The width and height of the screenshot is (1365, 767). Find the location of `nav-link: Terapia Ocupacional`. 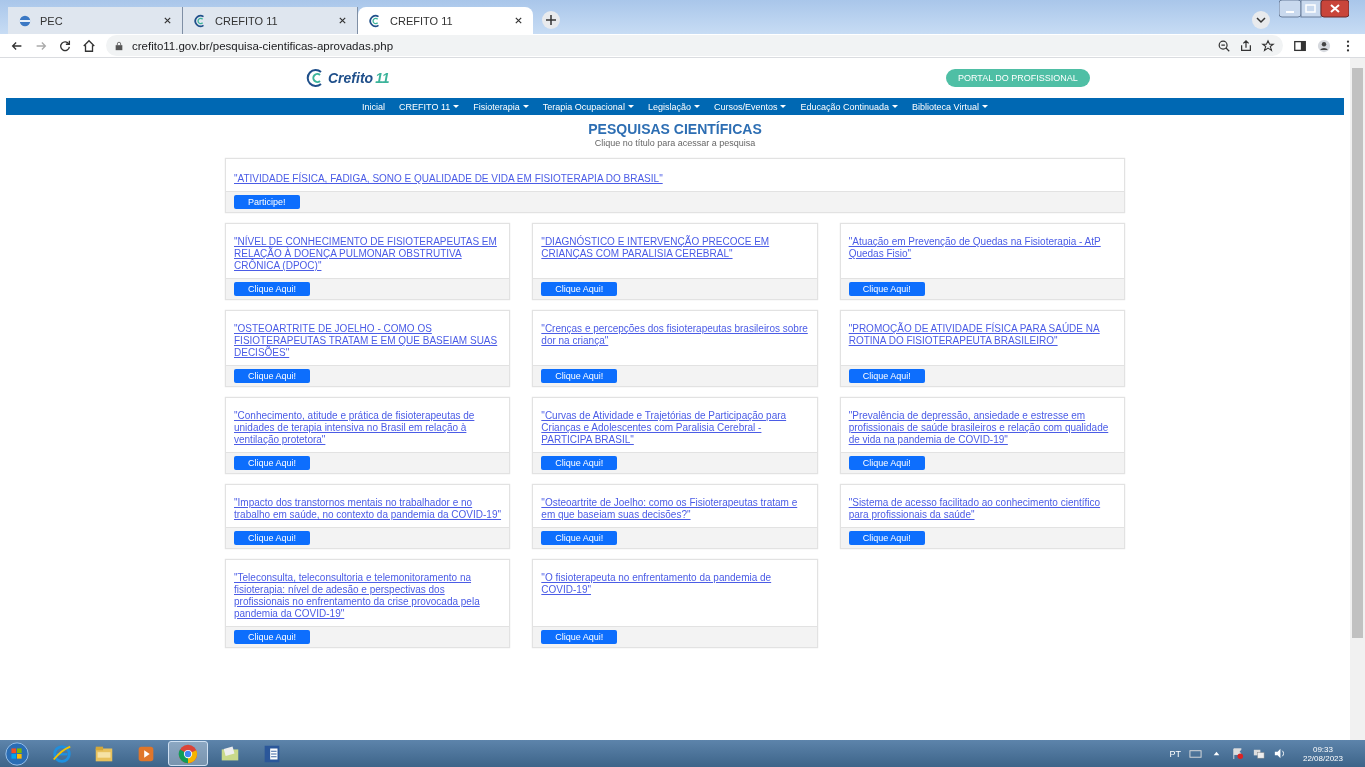

nav-link: Terapia Ocupacional is located at coordinates (588, 106).